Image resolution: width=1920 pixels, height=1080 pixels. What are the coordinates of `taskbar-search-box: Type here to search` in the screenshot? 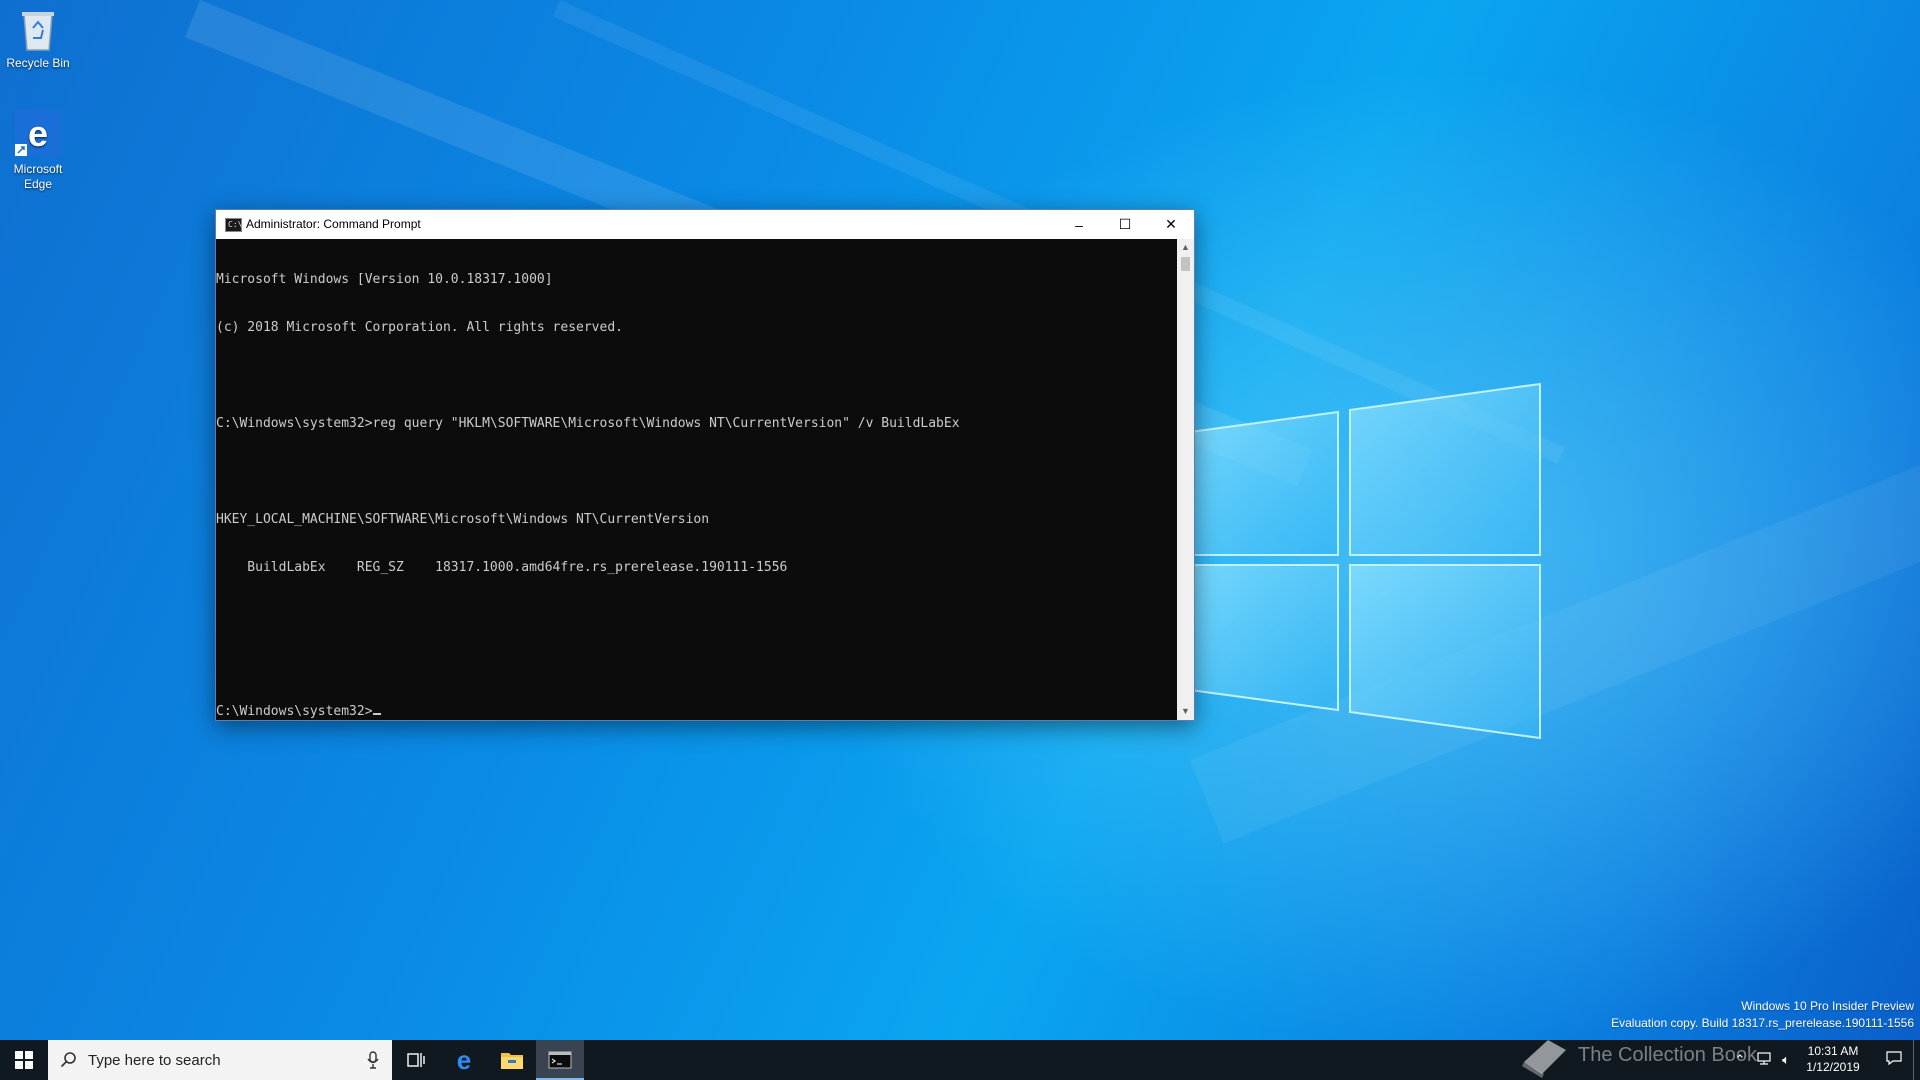 It's located at (220, 1060).